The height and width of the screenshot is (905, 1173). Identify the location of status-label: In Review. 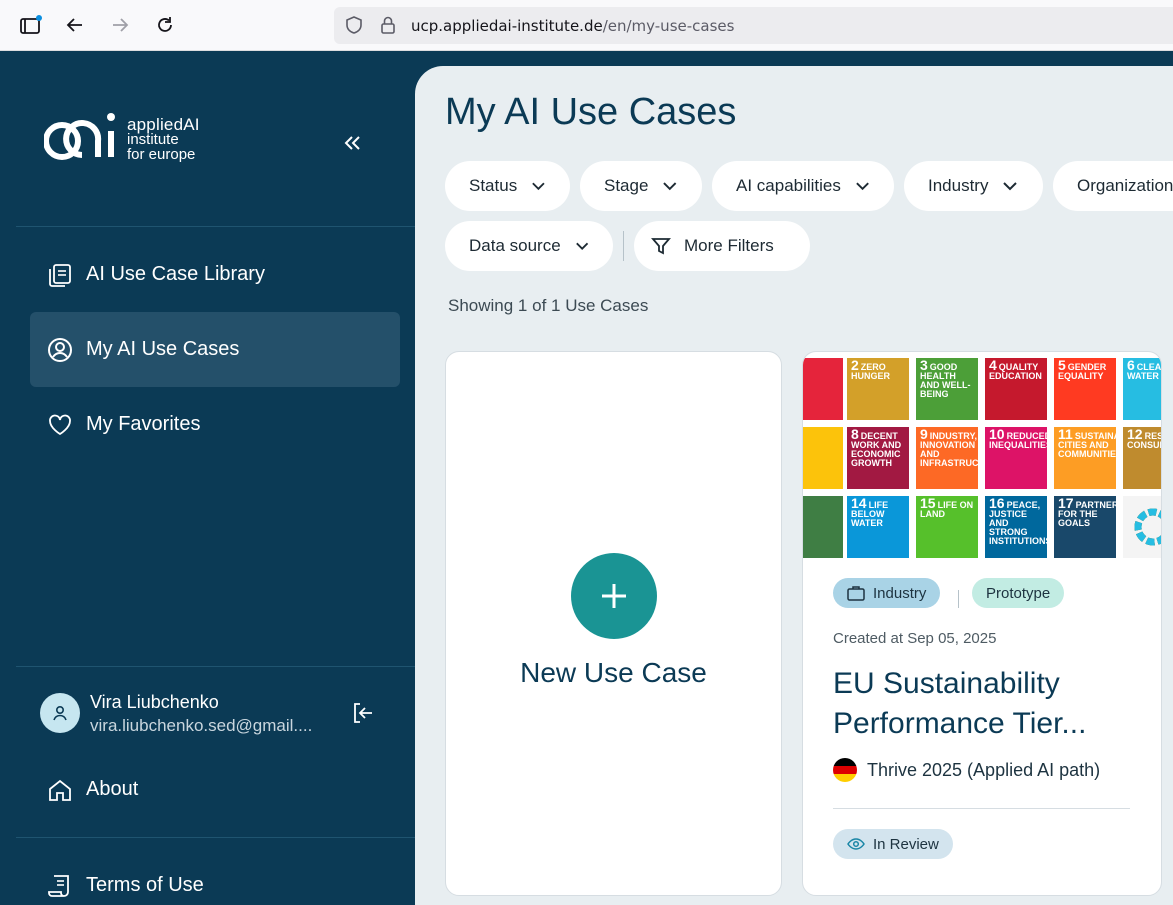
(906, 844).